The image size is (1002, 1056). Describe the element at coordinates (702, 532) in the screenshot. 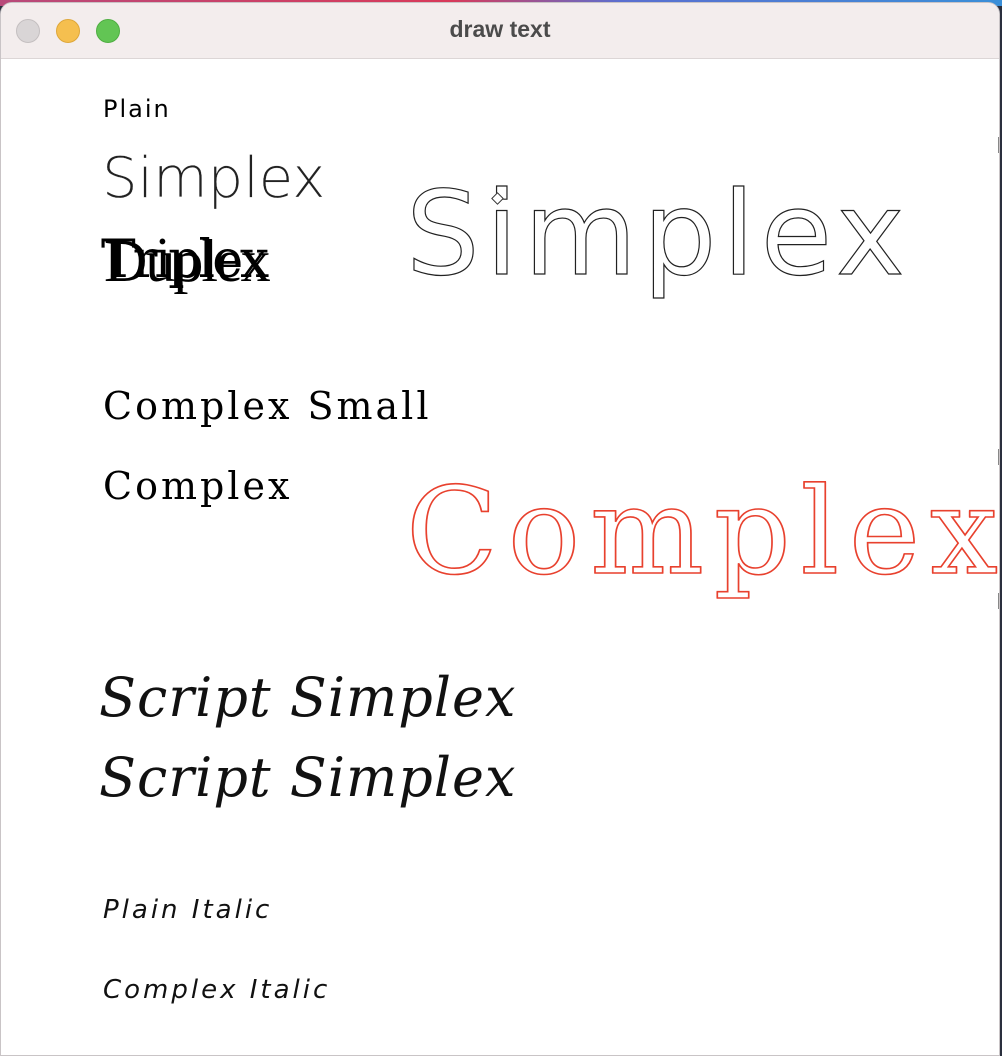

I see `text-complex-large-red: Complex` at that location.